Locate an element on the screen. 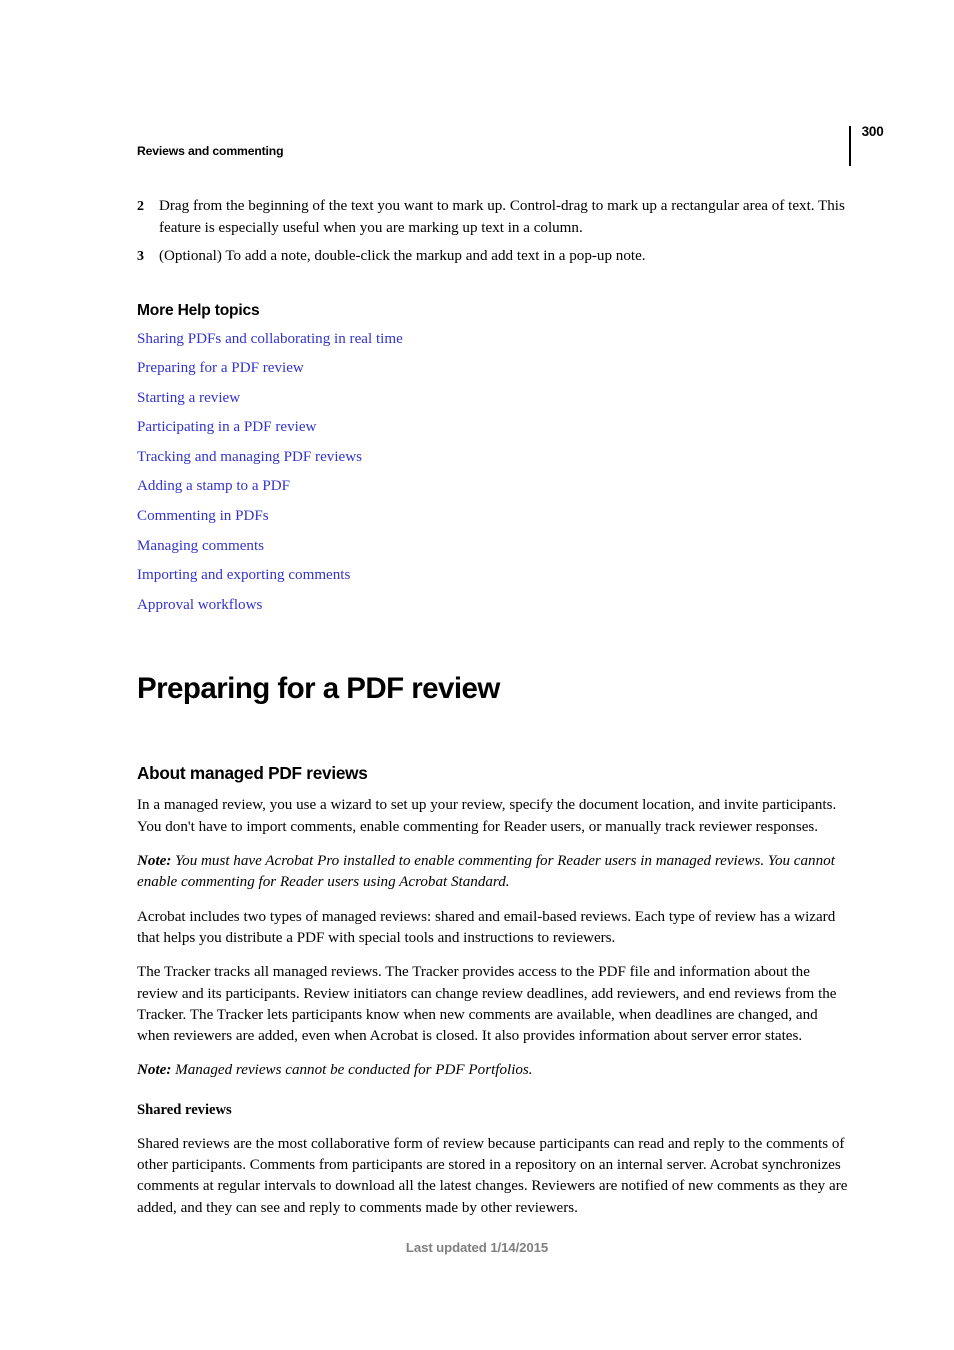 This screenshot has height=1350, width=954. step-number: 2 is located at coordinates (140, 206).